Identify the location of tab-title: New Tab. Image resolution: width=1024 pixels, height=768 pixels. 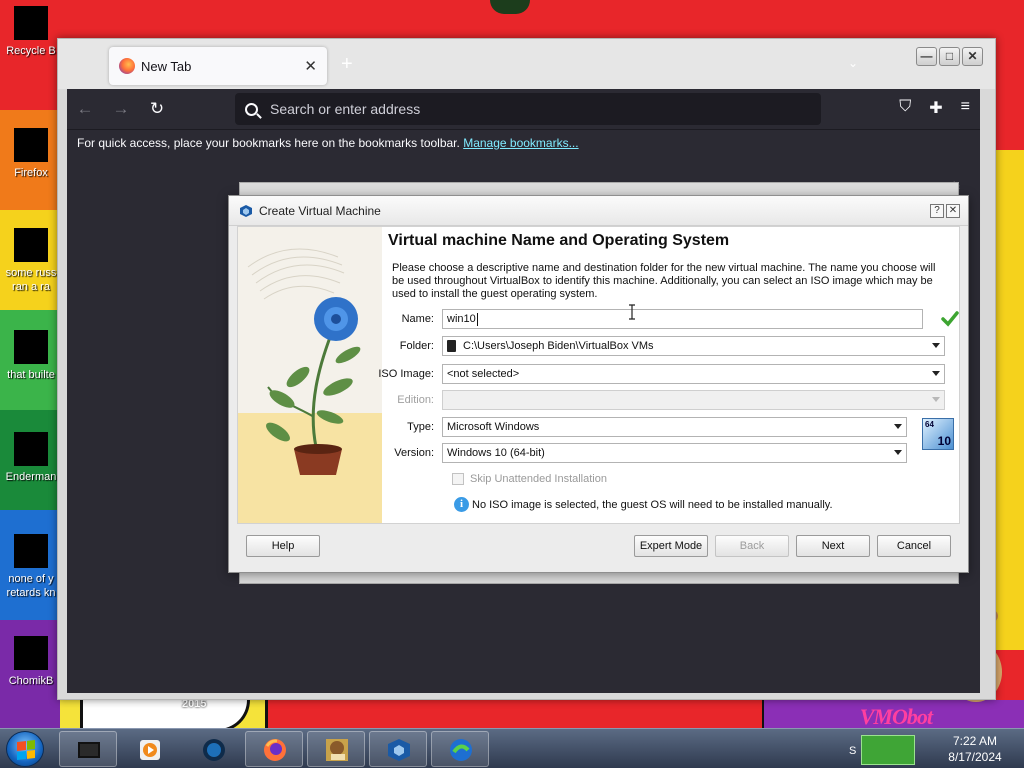
(166, 66).